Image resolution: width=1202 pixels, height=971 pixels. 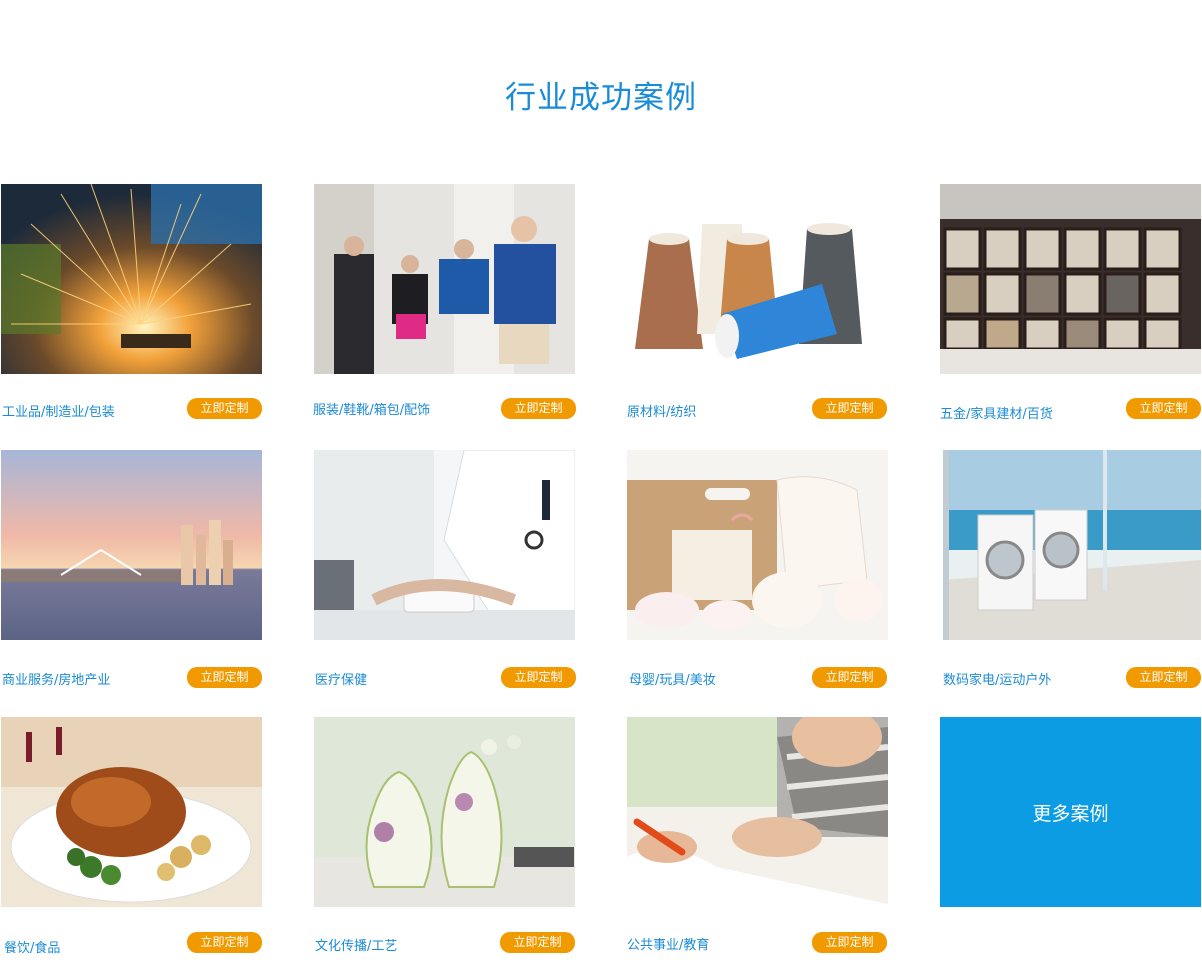 What do you see at coordinates (996, 412) in the screenshot?
I see `case-label: 五金/家具建材/百货` at bounding box center [996, 412].